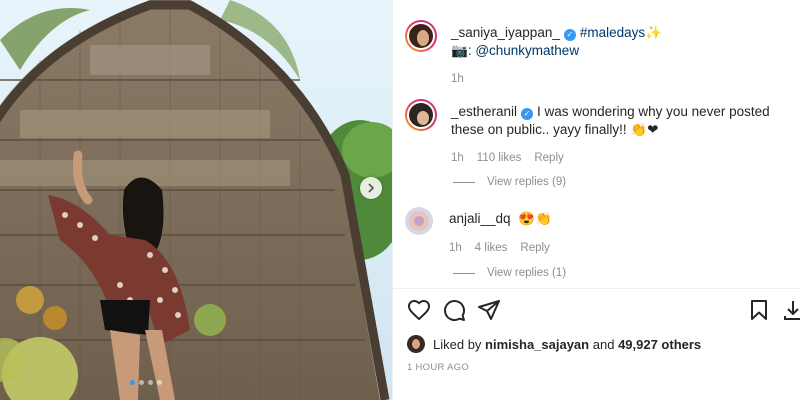 This screenshot has height=400, width=800. I want to click on comment-likes: 4 likes, so click(491, 248).